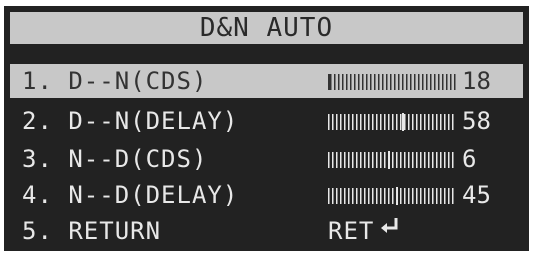  What do you see at coordinates (469, 159) in the screenshot?
I see `menu-item-value: 6` at bounding box center [469, 159].